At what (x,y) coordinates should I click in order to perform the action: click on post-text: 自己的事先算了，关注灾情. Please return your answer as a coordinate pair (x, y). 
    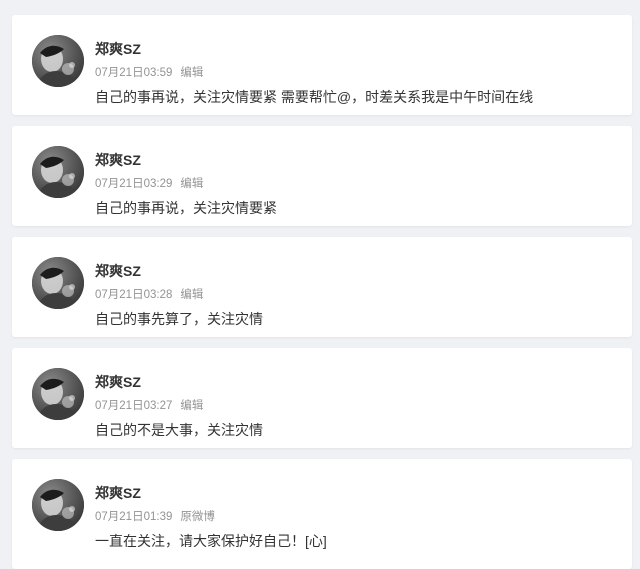
    Looking at the image, I should click on (179, 319).